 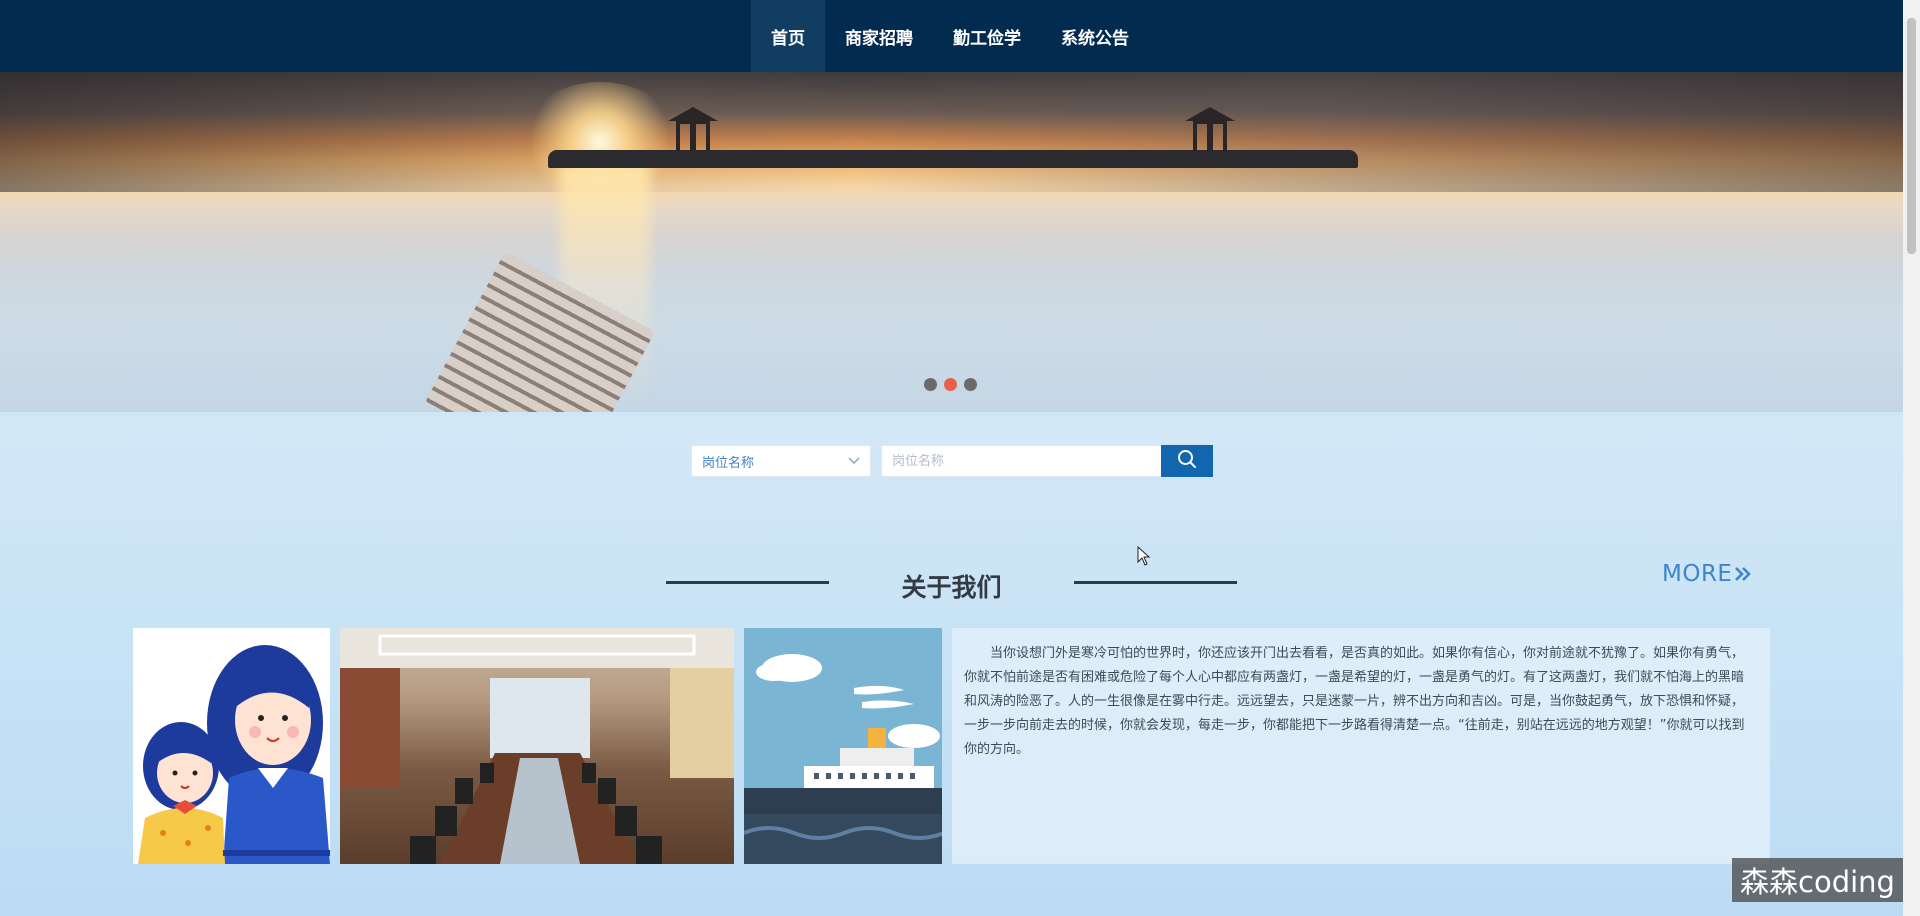 What do you see at coordinates (1144, 557) in the screenshot?
I see `mouse-cursor-icon` at bounding box center [1144, 557].